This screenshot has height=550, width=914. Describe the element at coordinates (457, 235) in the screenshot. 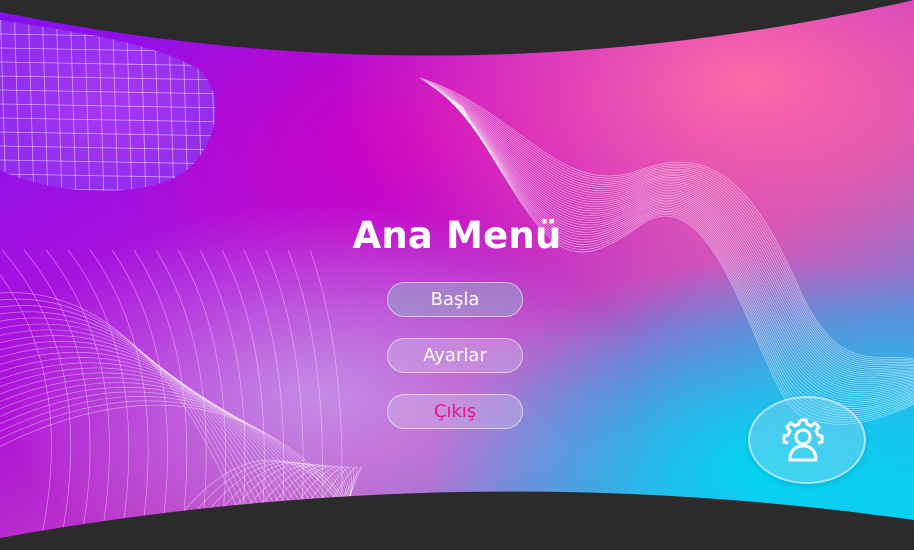

I see `page-title: Ana Menü` at that location.